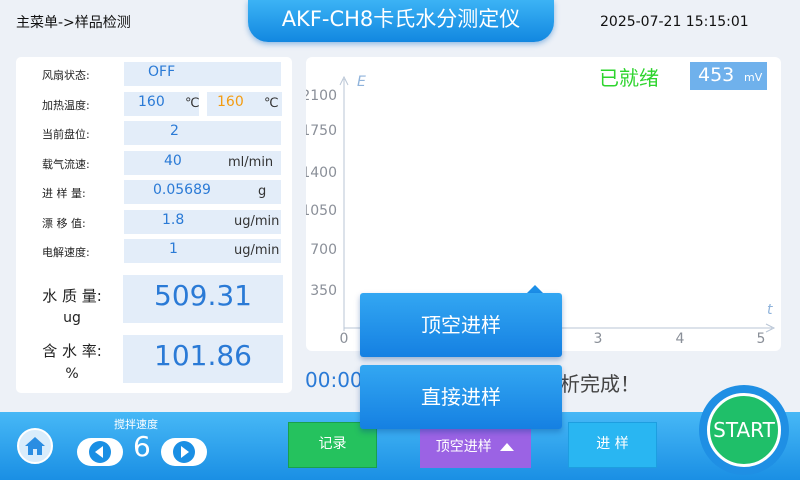 This screenshot has height=480, width=800. I want to click on tray-position-value: 2, so click(174, 131).